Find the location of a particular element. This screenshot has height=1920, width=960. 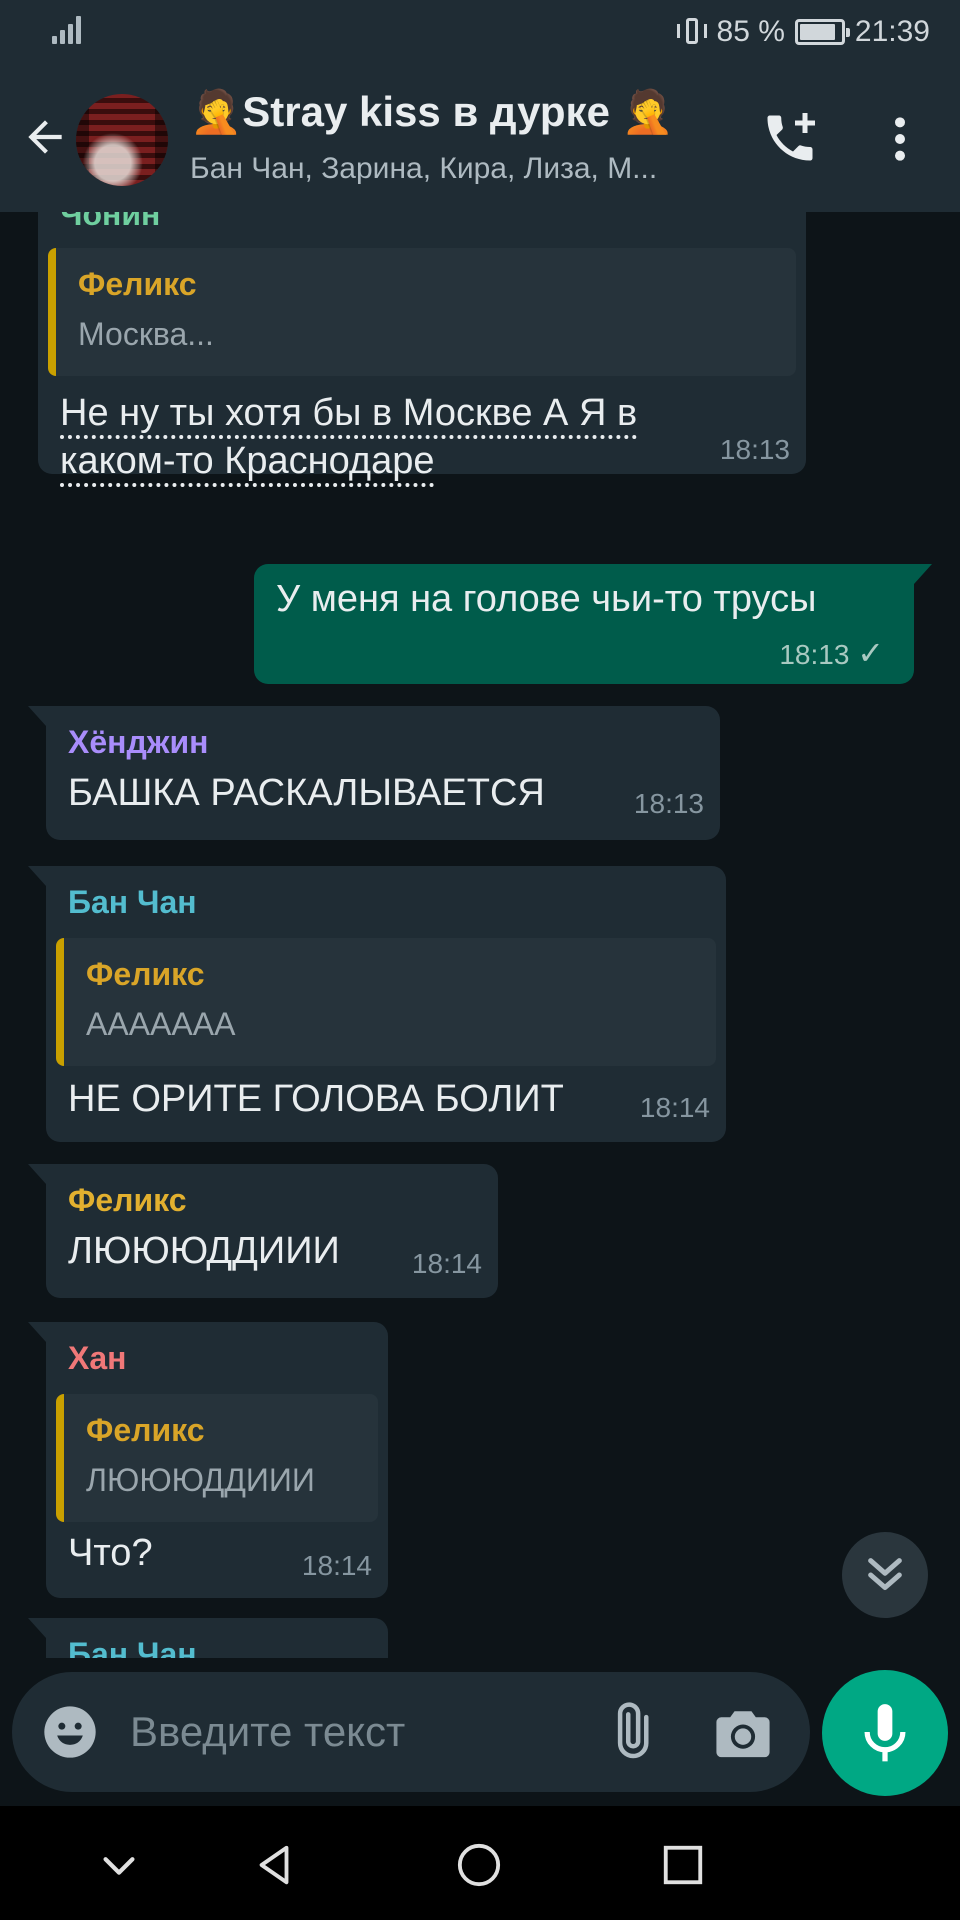

quoted-message: Феликс ЛЮЮЮДДИИИ is located at coordinates (217, 1458).